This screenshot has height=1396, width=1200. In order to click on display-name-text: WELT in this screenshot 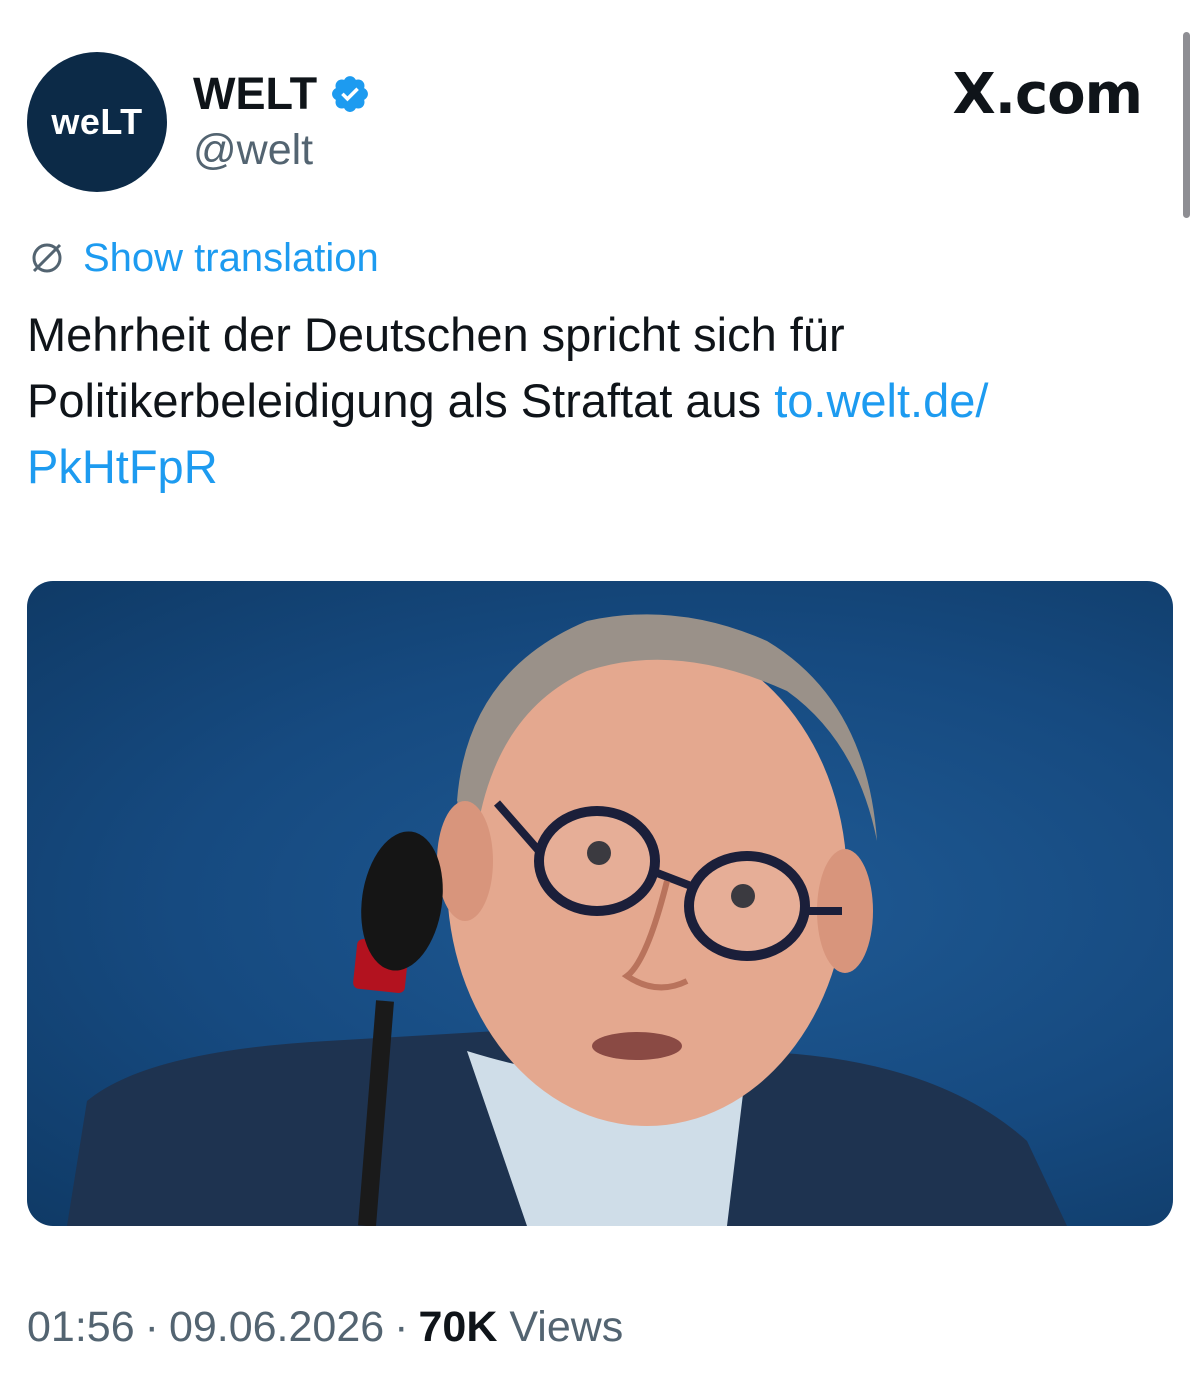, I will do `click(255, 93)`.